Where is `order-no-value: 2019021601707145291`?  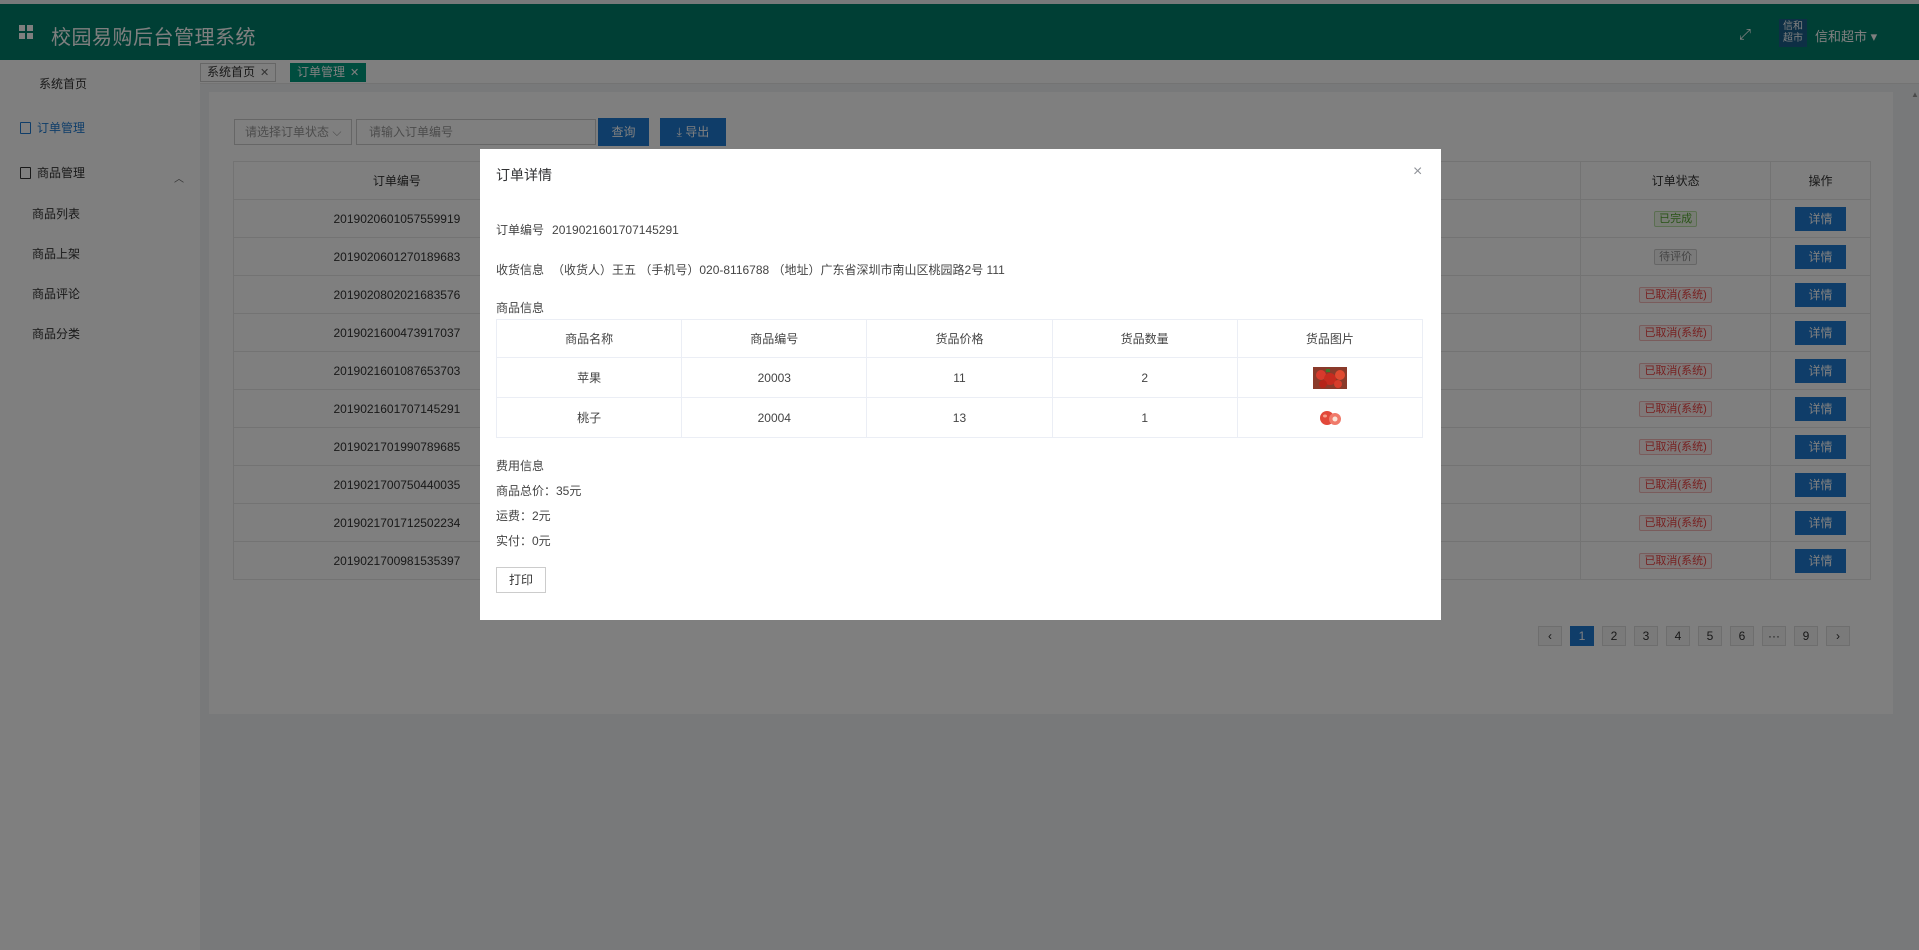 order-no-value: 2019021601707145291 is located at coordinates (615, 230).